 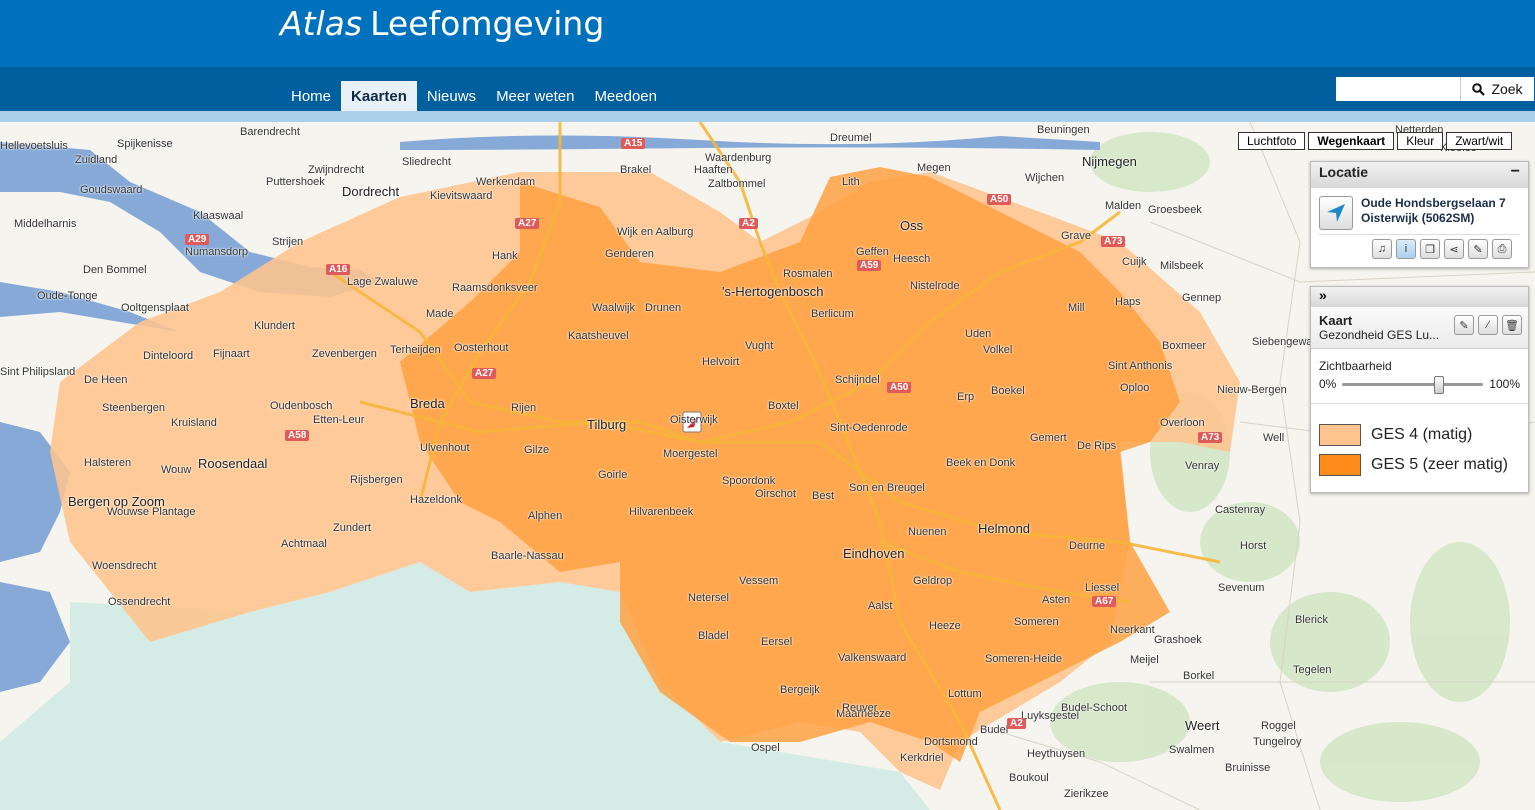 What do you see at coordinates (1202, 466) in the screenshot?
I see `place-label: Venray` at bounding box center [1202, 466].